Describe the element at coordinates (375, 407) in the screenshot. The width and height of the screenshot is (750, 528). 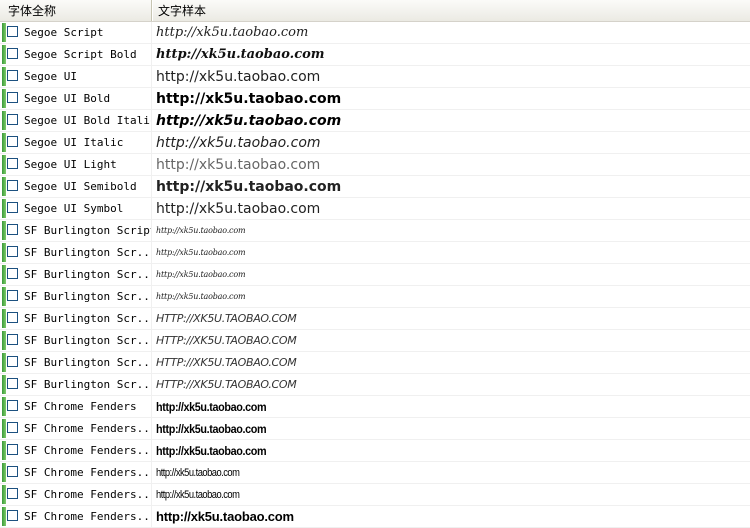
I see `font-row: SF Chrome Fenders http://xk5u.taobao.com` at that location.